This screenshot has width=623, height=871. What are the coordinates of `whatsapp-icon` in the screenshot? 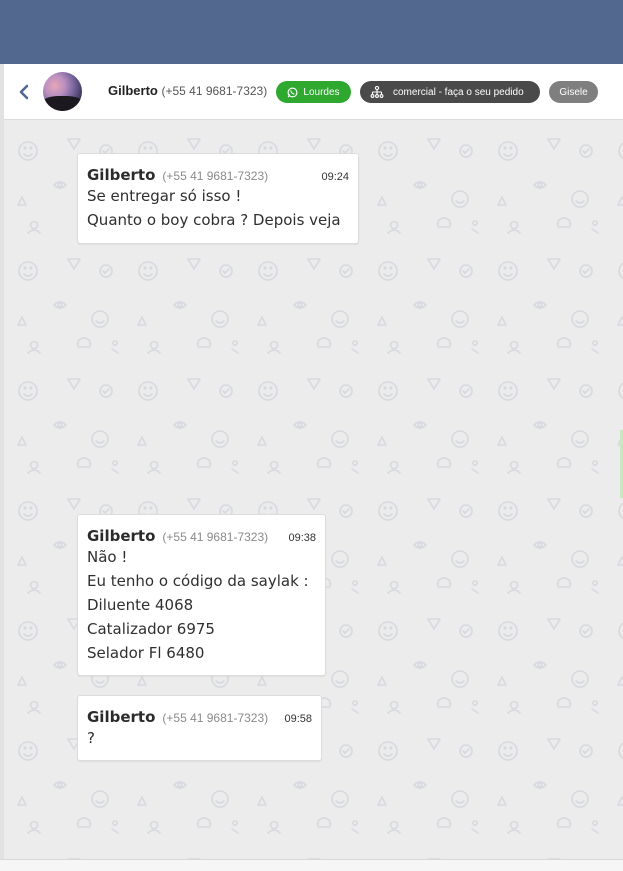 It's located at (292, 92).